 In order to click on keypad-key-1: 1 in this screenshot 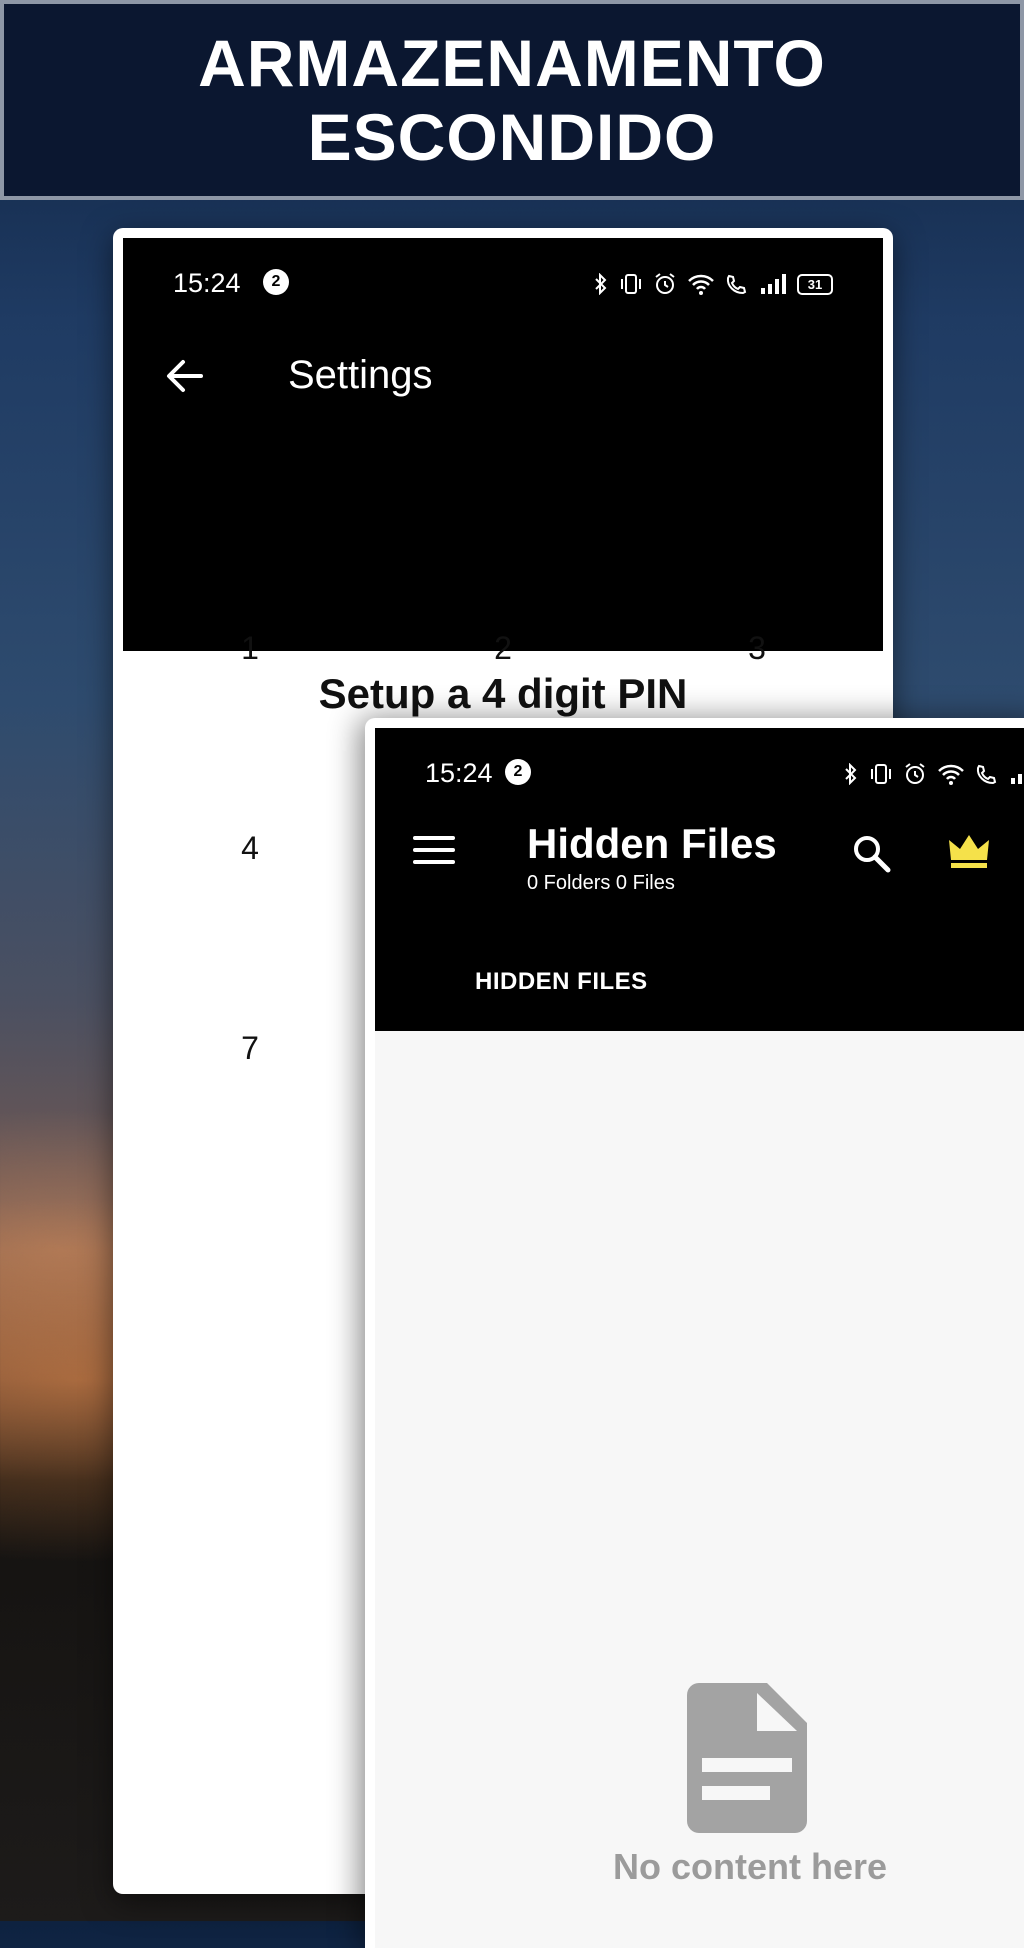, I will do `click(250, 648)`.